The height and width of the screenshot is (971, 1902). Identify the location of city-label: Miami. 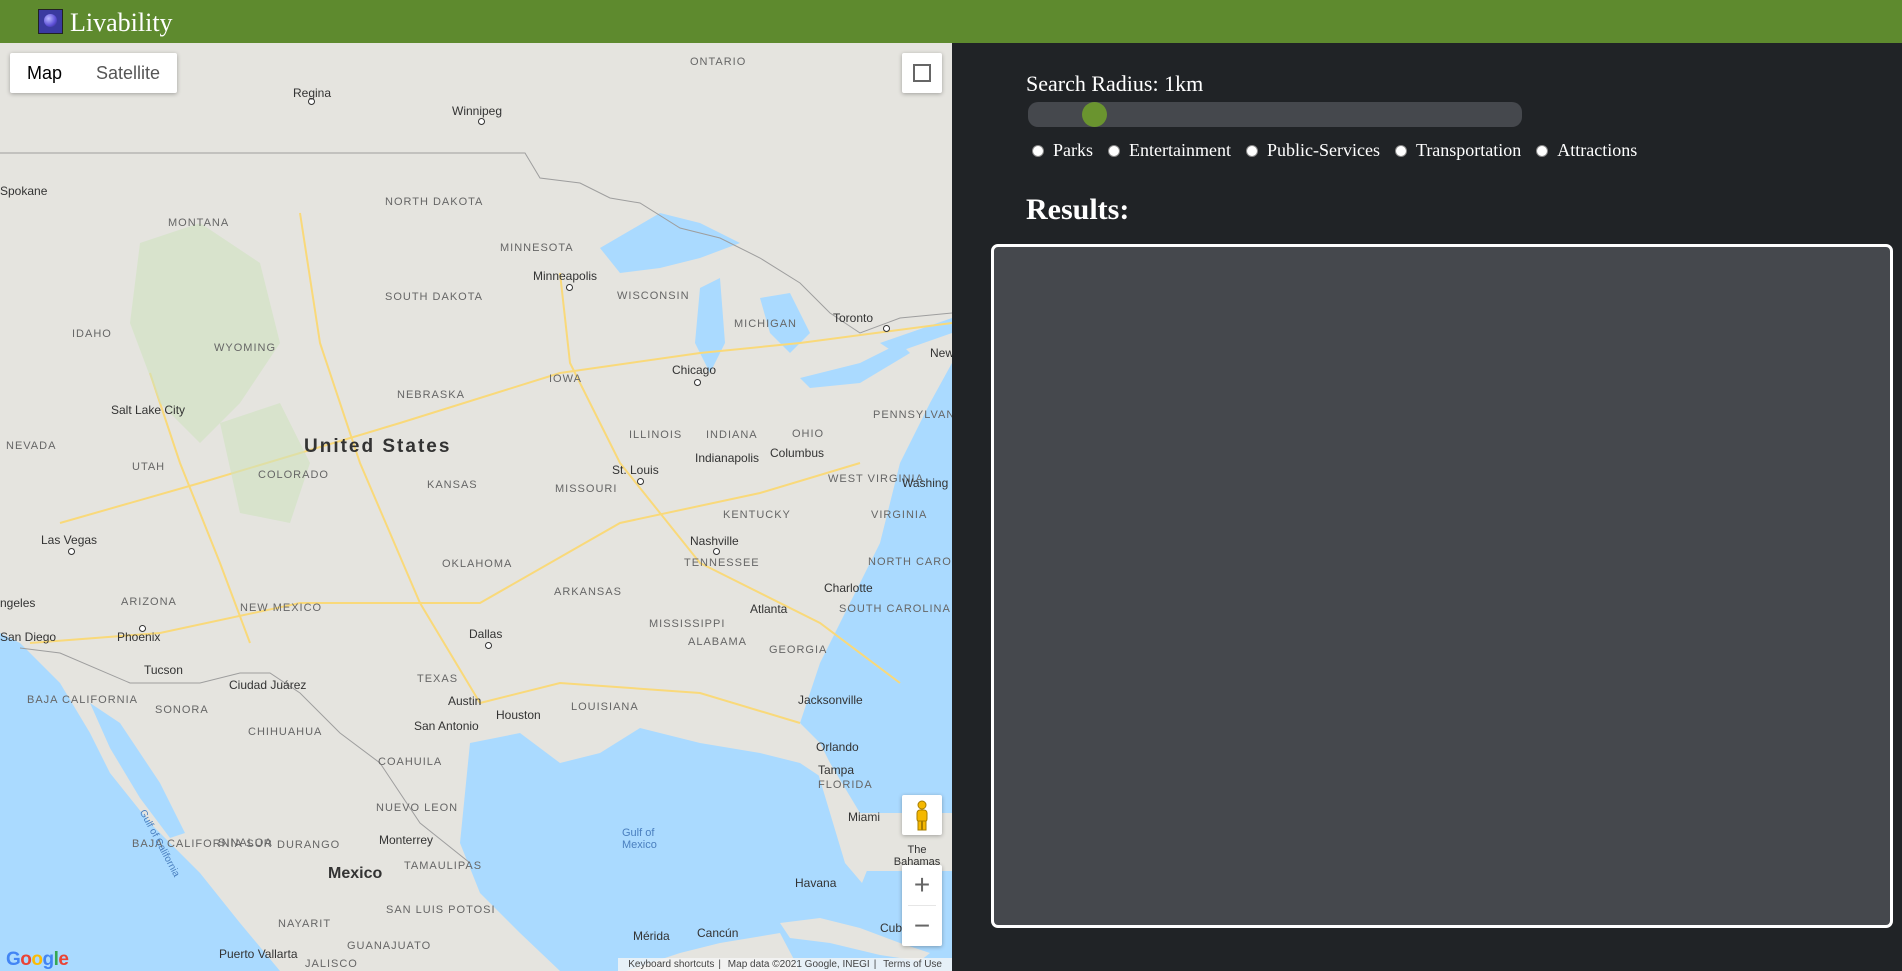
(864, 817).